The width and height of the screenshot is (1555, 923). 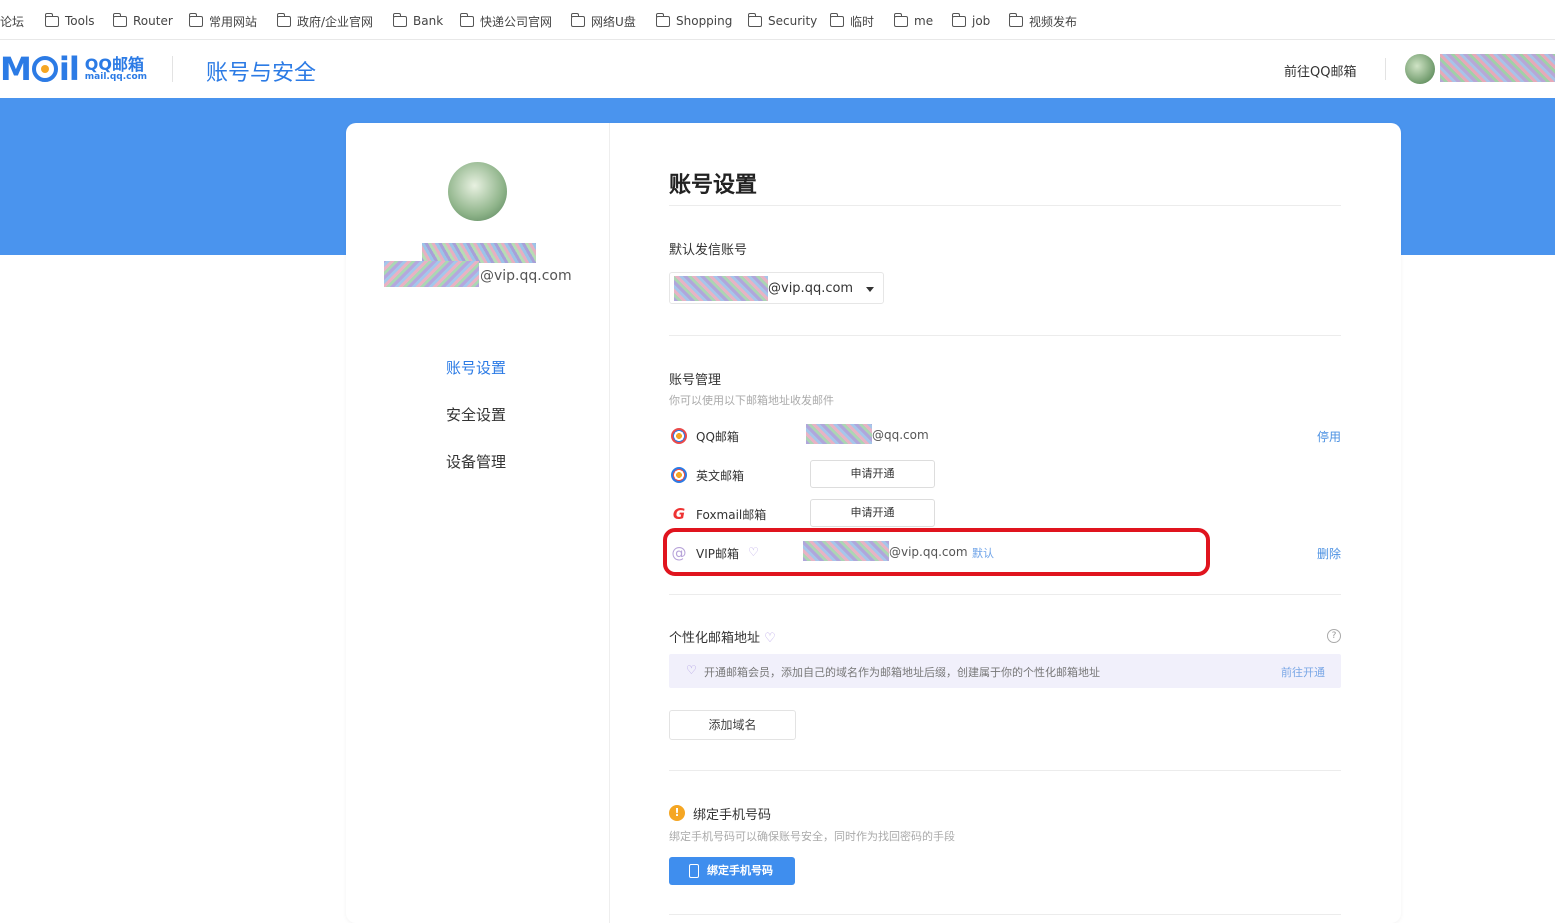 What do you see at coordinates (872, 474) in the screenshot?
I see `apply-english-button: 申请开通` at bounding box center [872, 474].